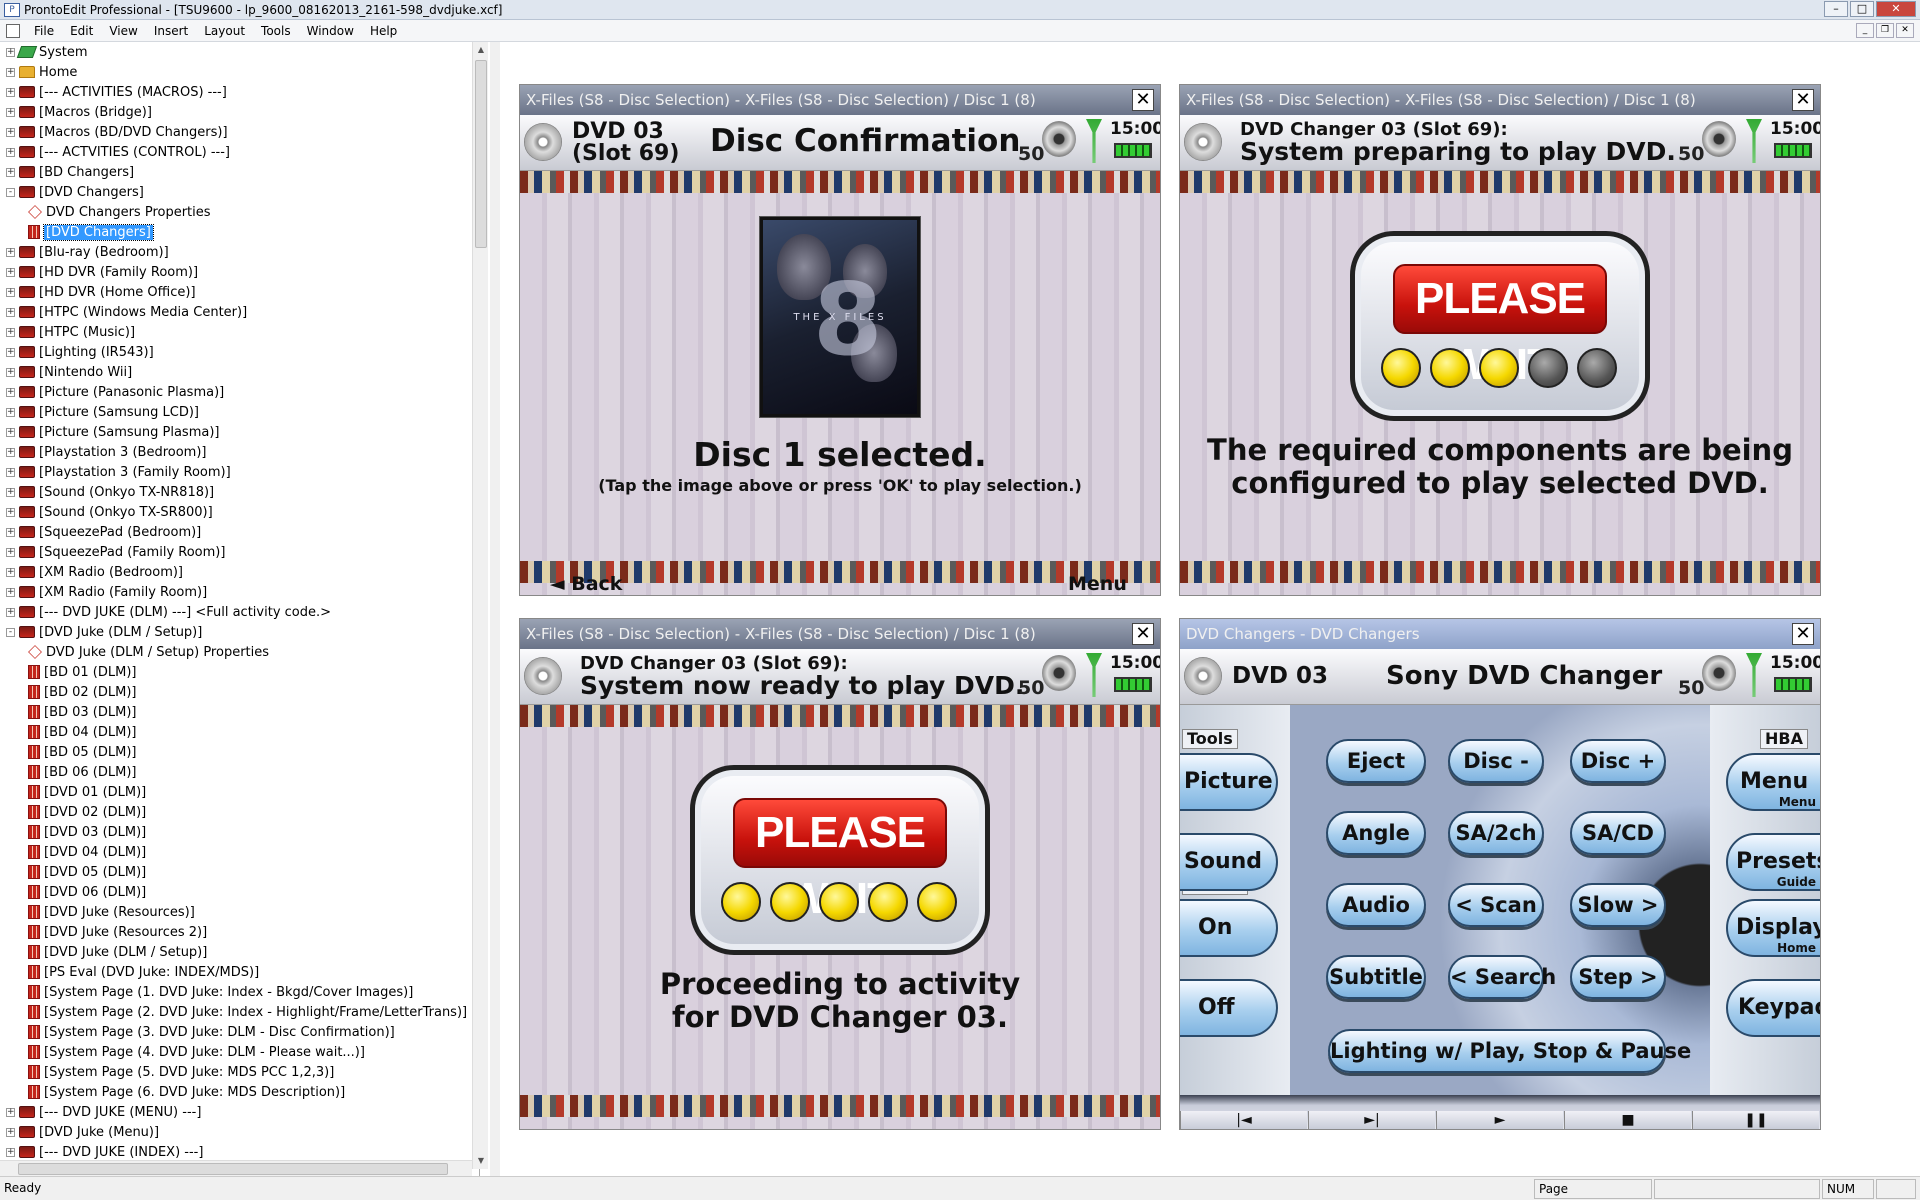 The width and height of the screenshot is (1920, 1200). Describe the element at coordinates (480, 605) in the screenshot. I see `tree-vertical-scrollbar: ▲ ▼` at that location.